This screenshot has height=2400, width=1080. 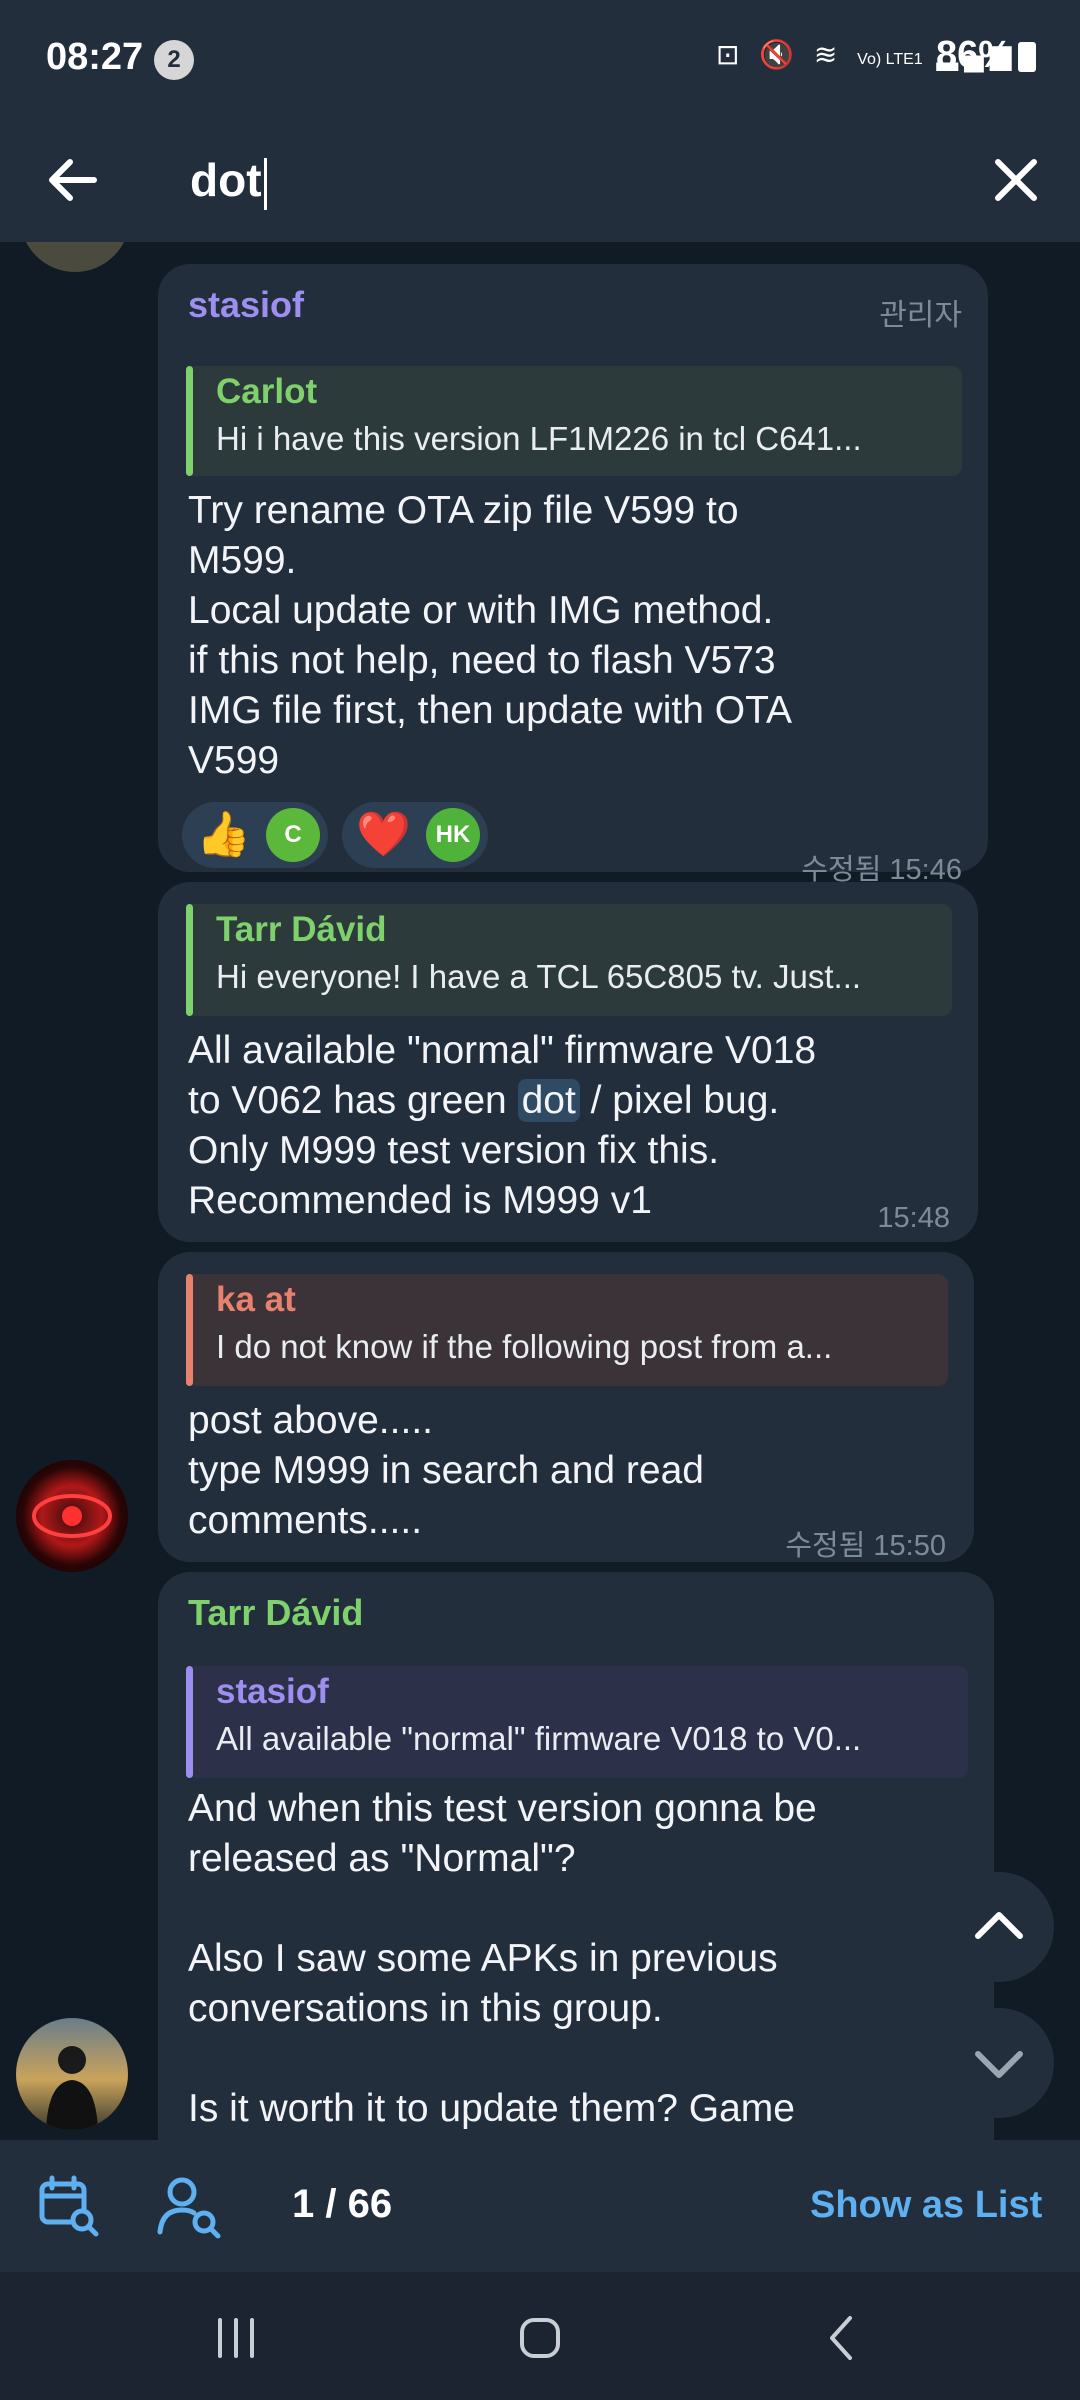 What do you see at coordinates (95, 57) in the screenshot?
I see `status-time: 08:27` at bounding box center [95, 57].